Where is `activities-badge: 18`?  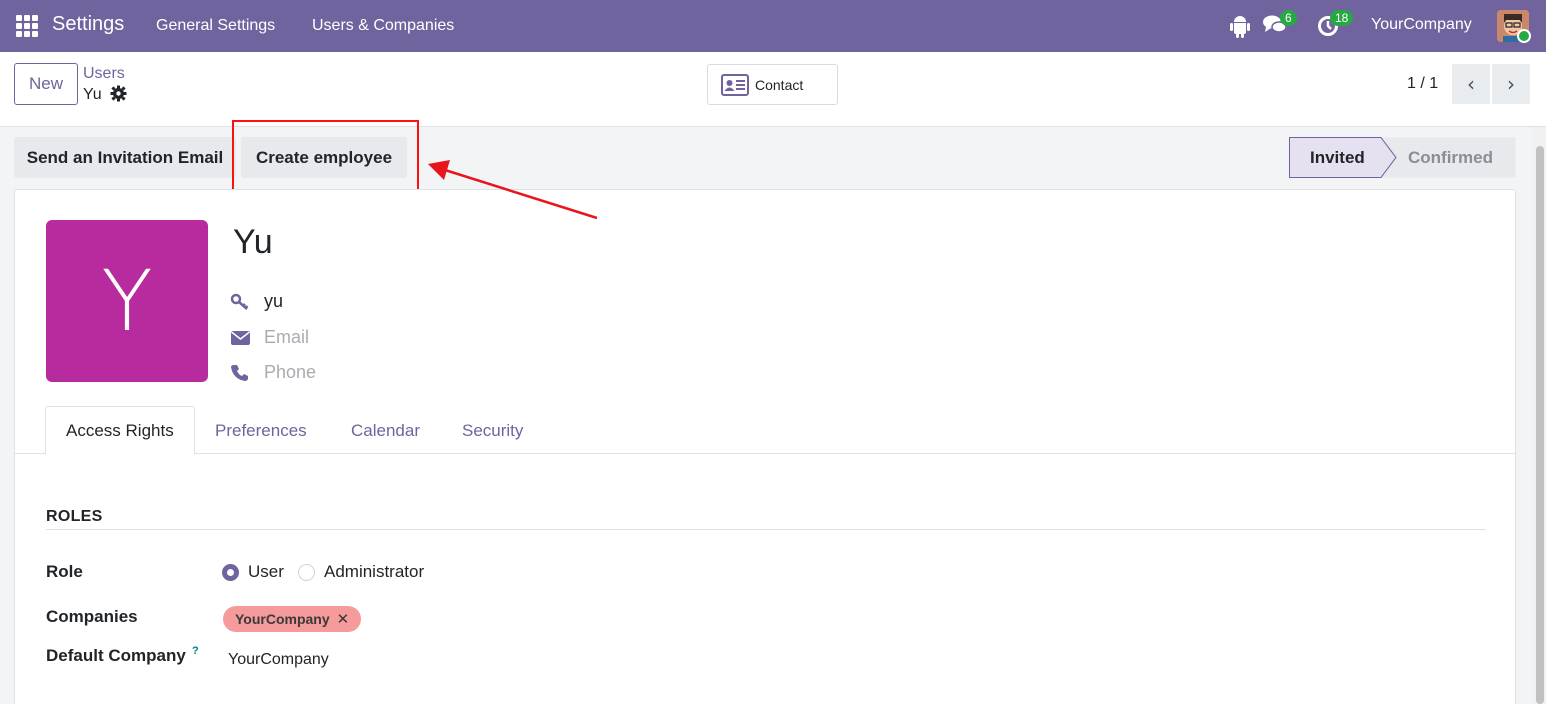 activities-badge: 18 is located at coordinates (1342, 18).